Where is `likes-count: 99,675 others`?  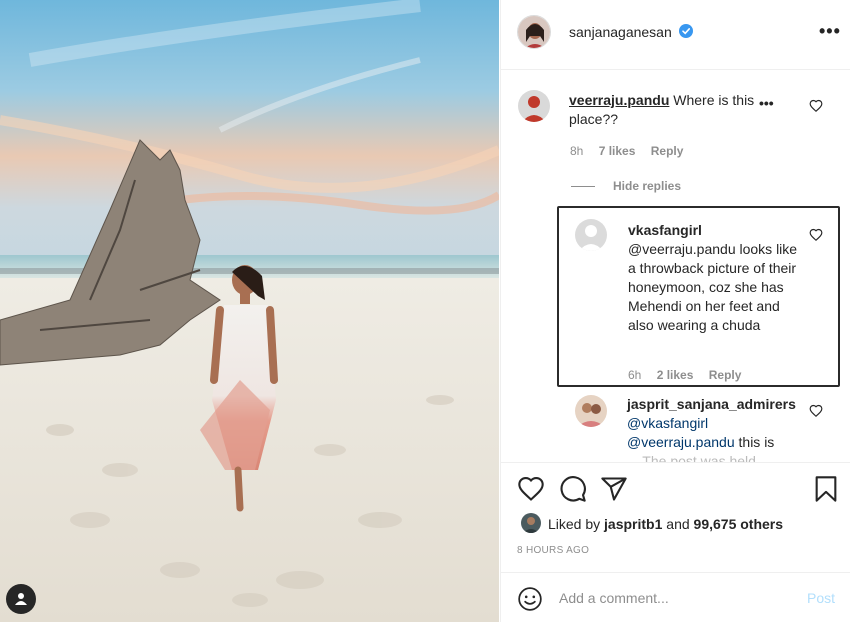
likes-count: 99,675 others is located at coordinates (739, 524).